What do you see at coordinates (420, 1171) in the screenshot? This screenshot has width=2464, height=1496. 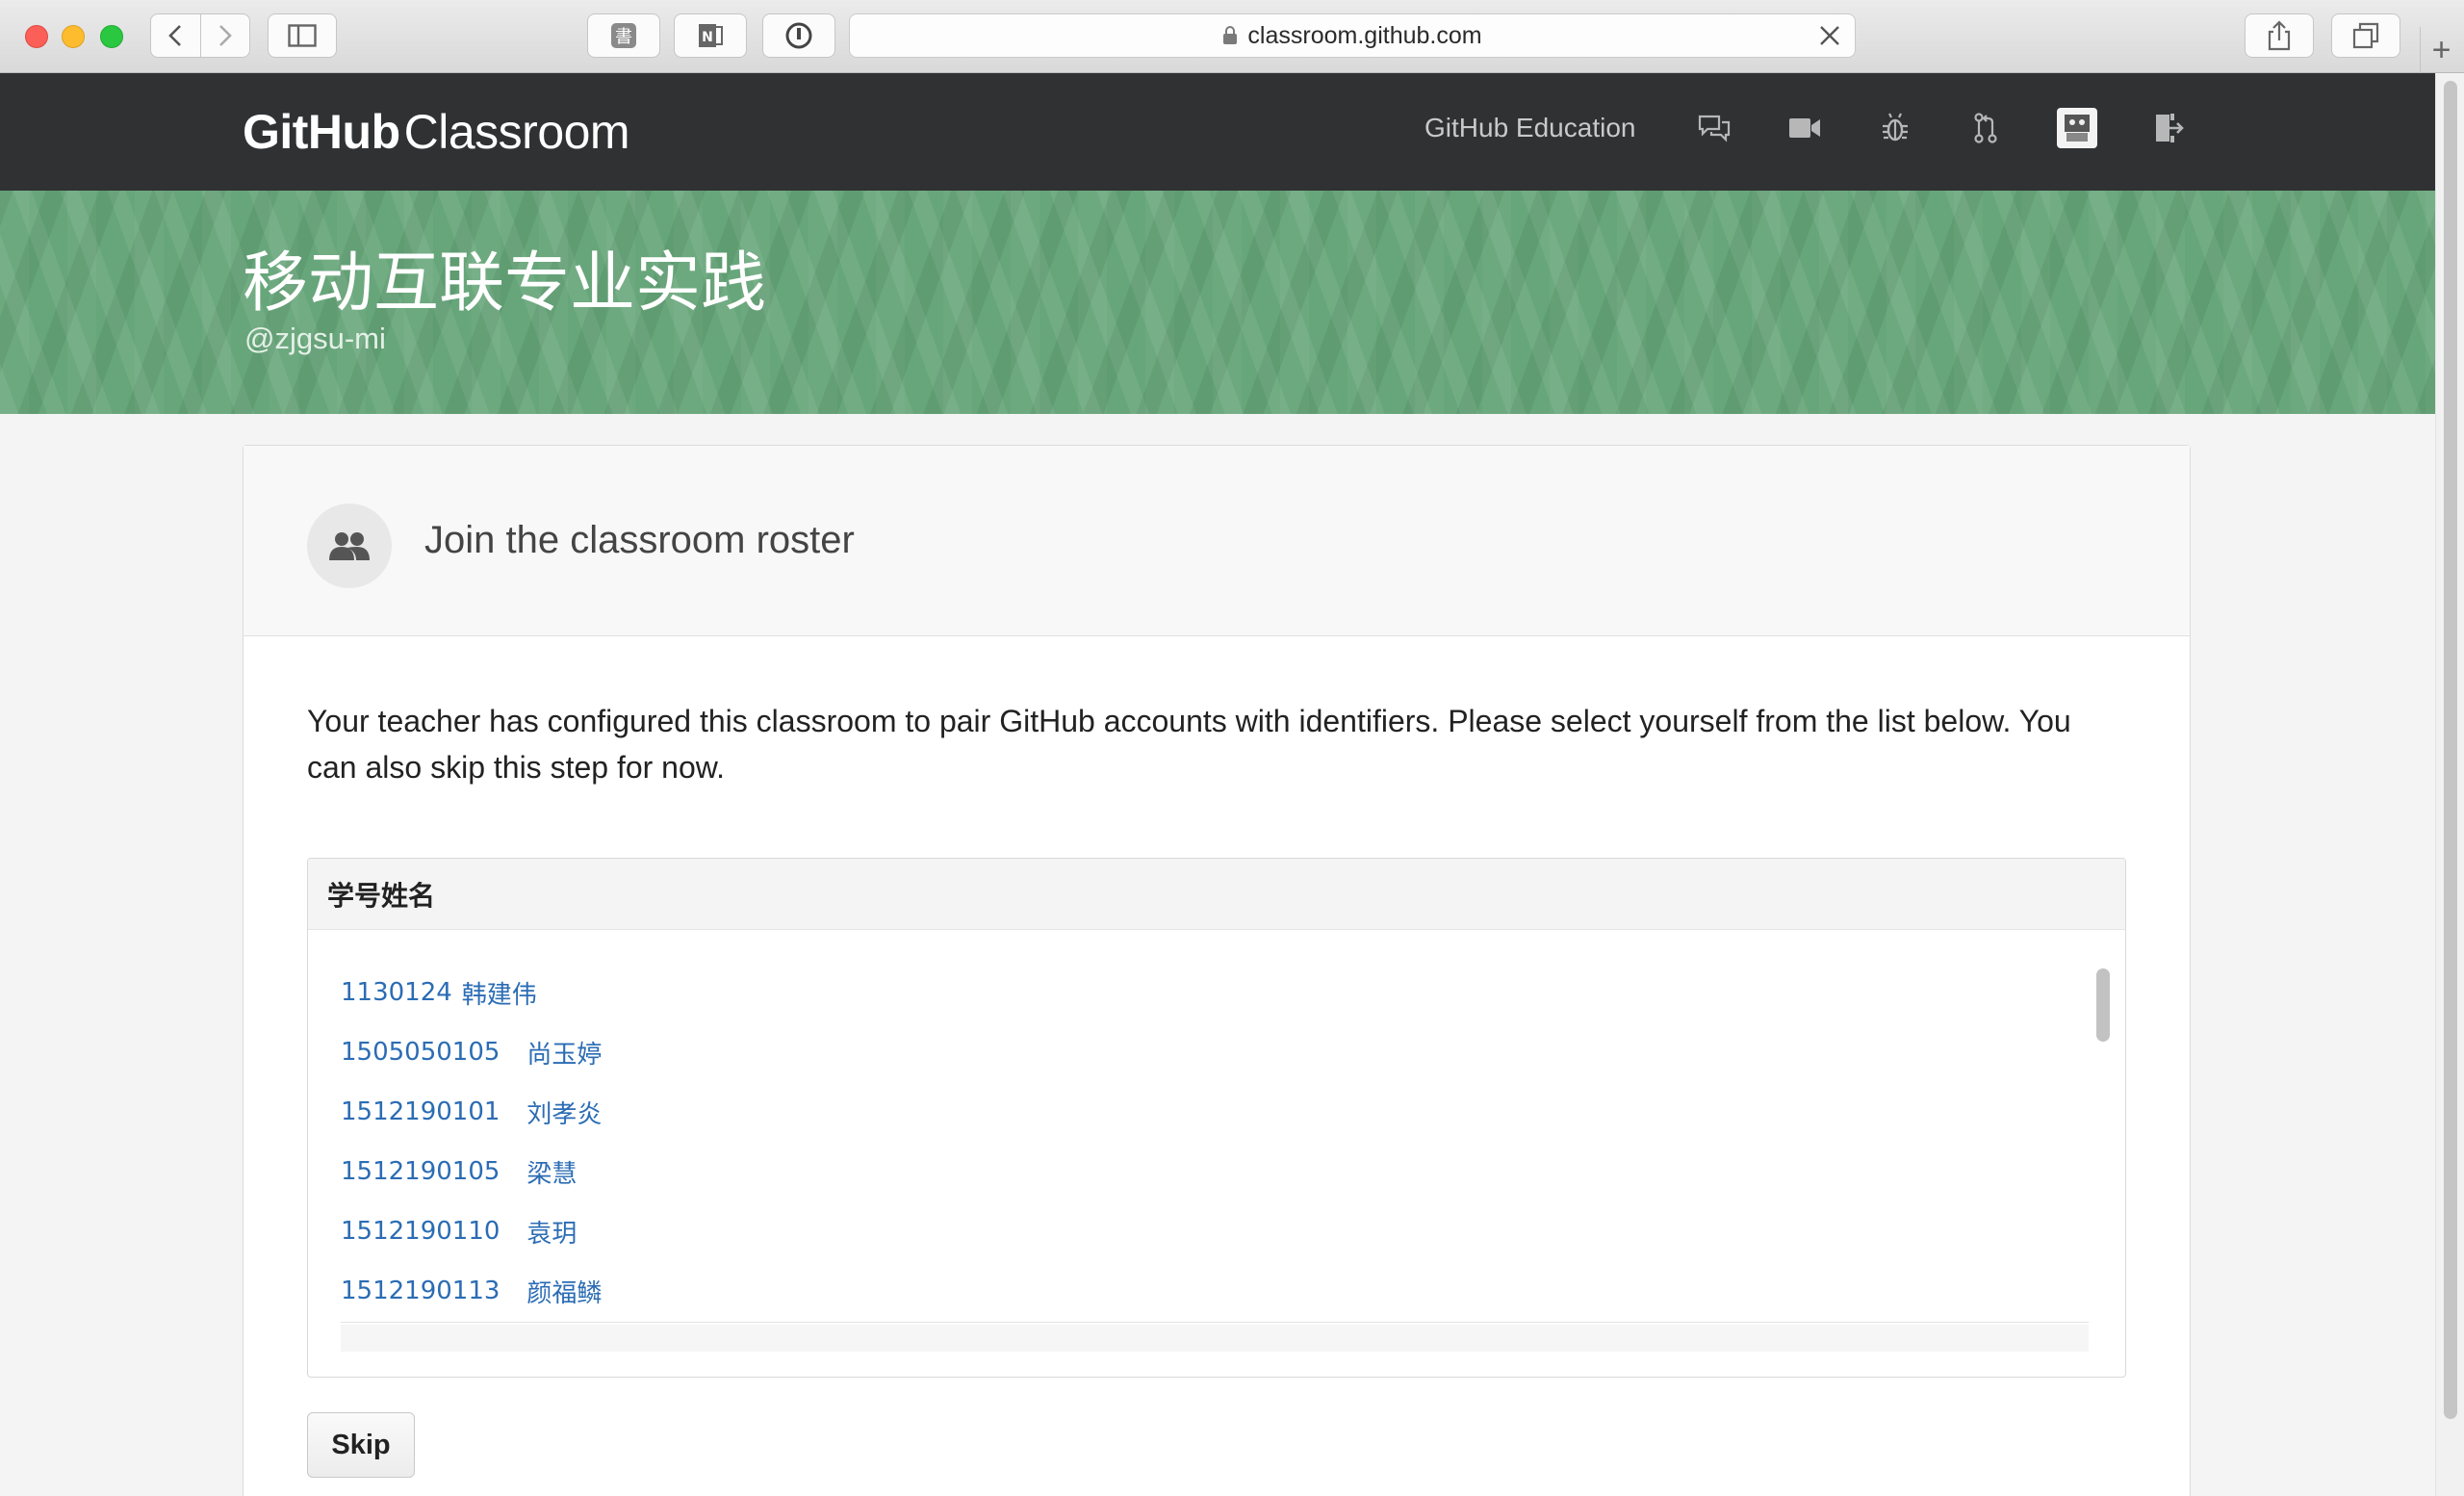 I see `roster-item-id: 1512190105` at bounding box center [420, 1171].